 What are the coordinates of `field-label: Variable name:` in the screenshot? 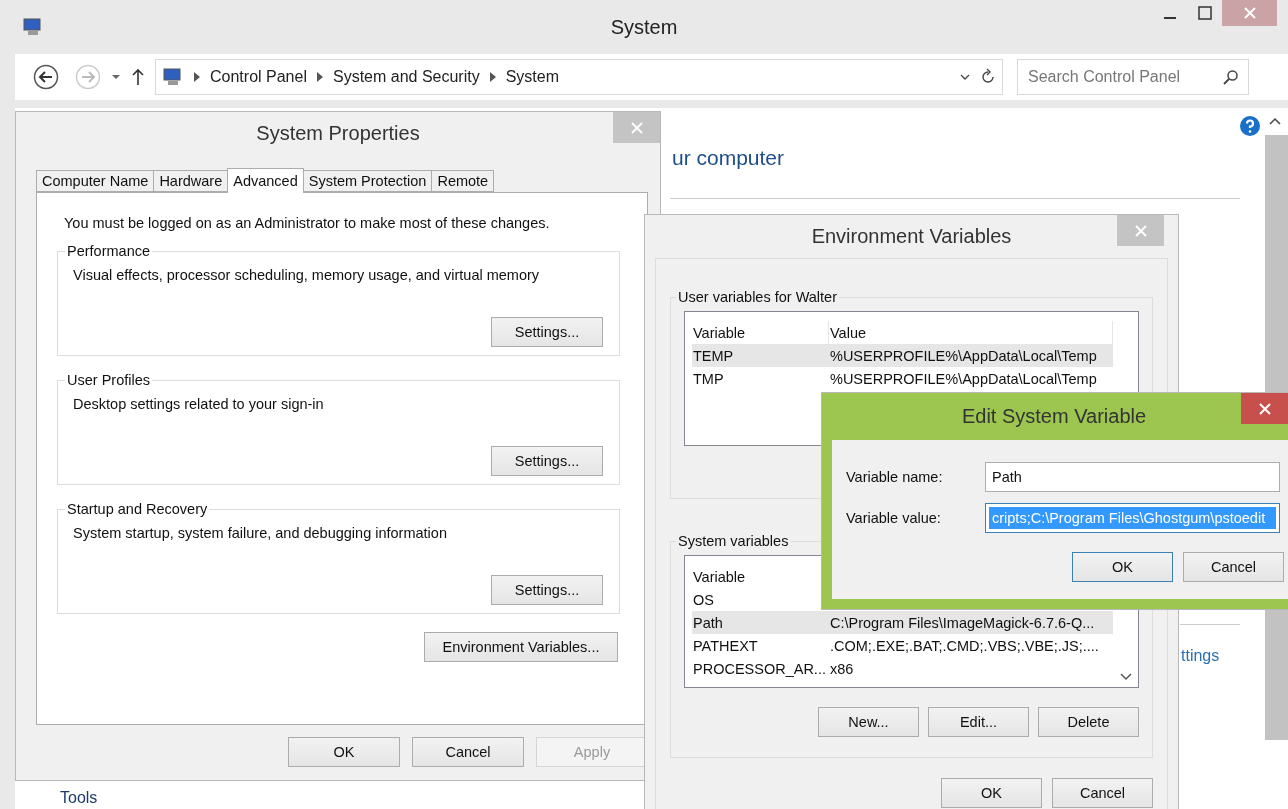 It's located at (895, 477).